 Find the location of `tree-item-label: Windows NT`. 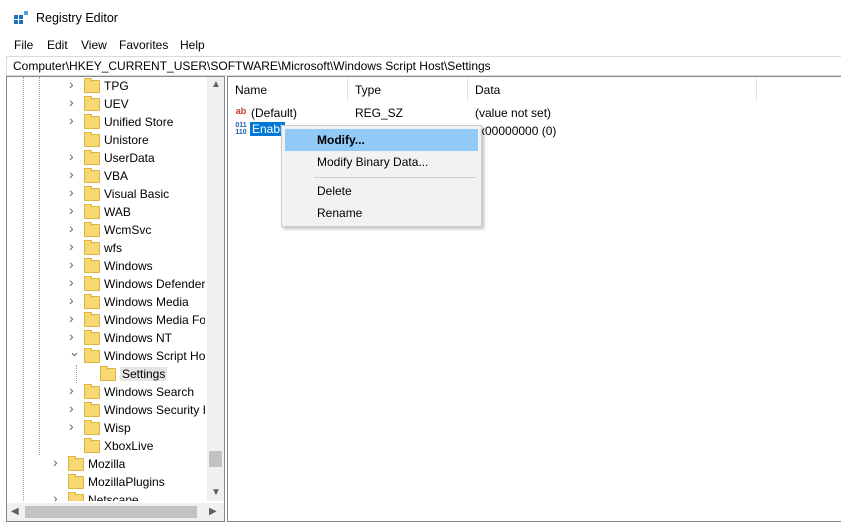

tree-item-label: Windows NT is located at coordinates (138, 338).